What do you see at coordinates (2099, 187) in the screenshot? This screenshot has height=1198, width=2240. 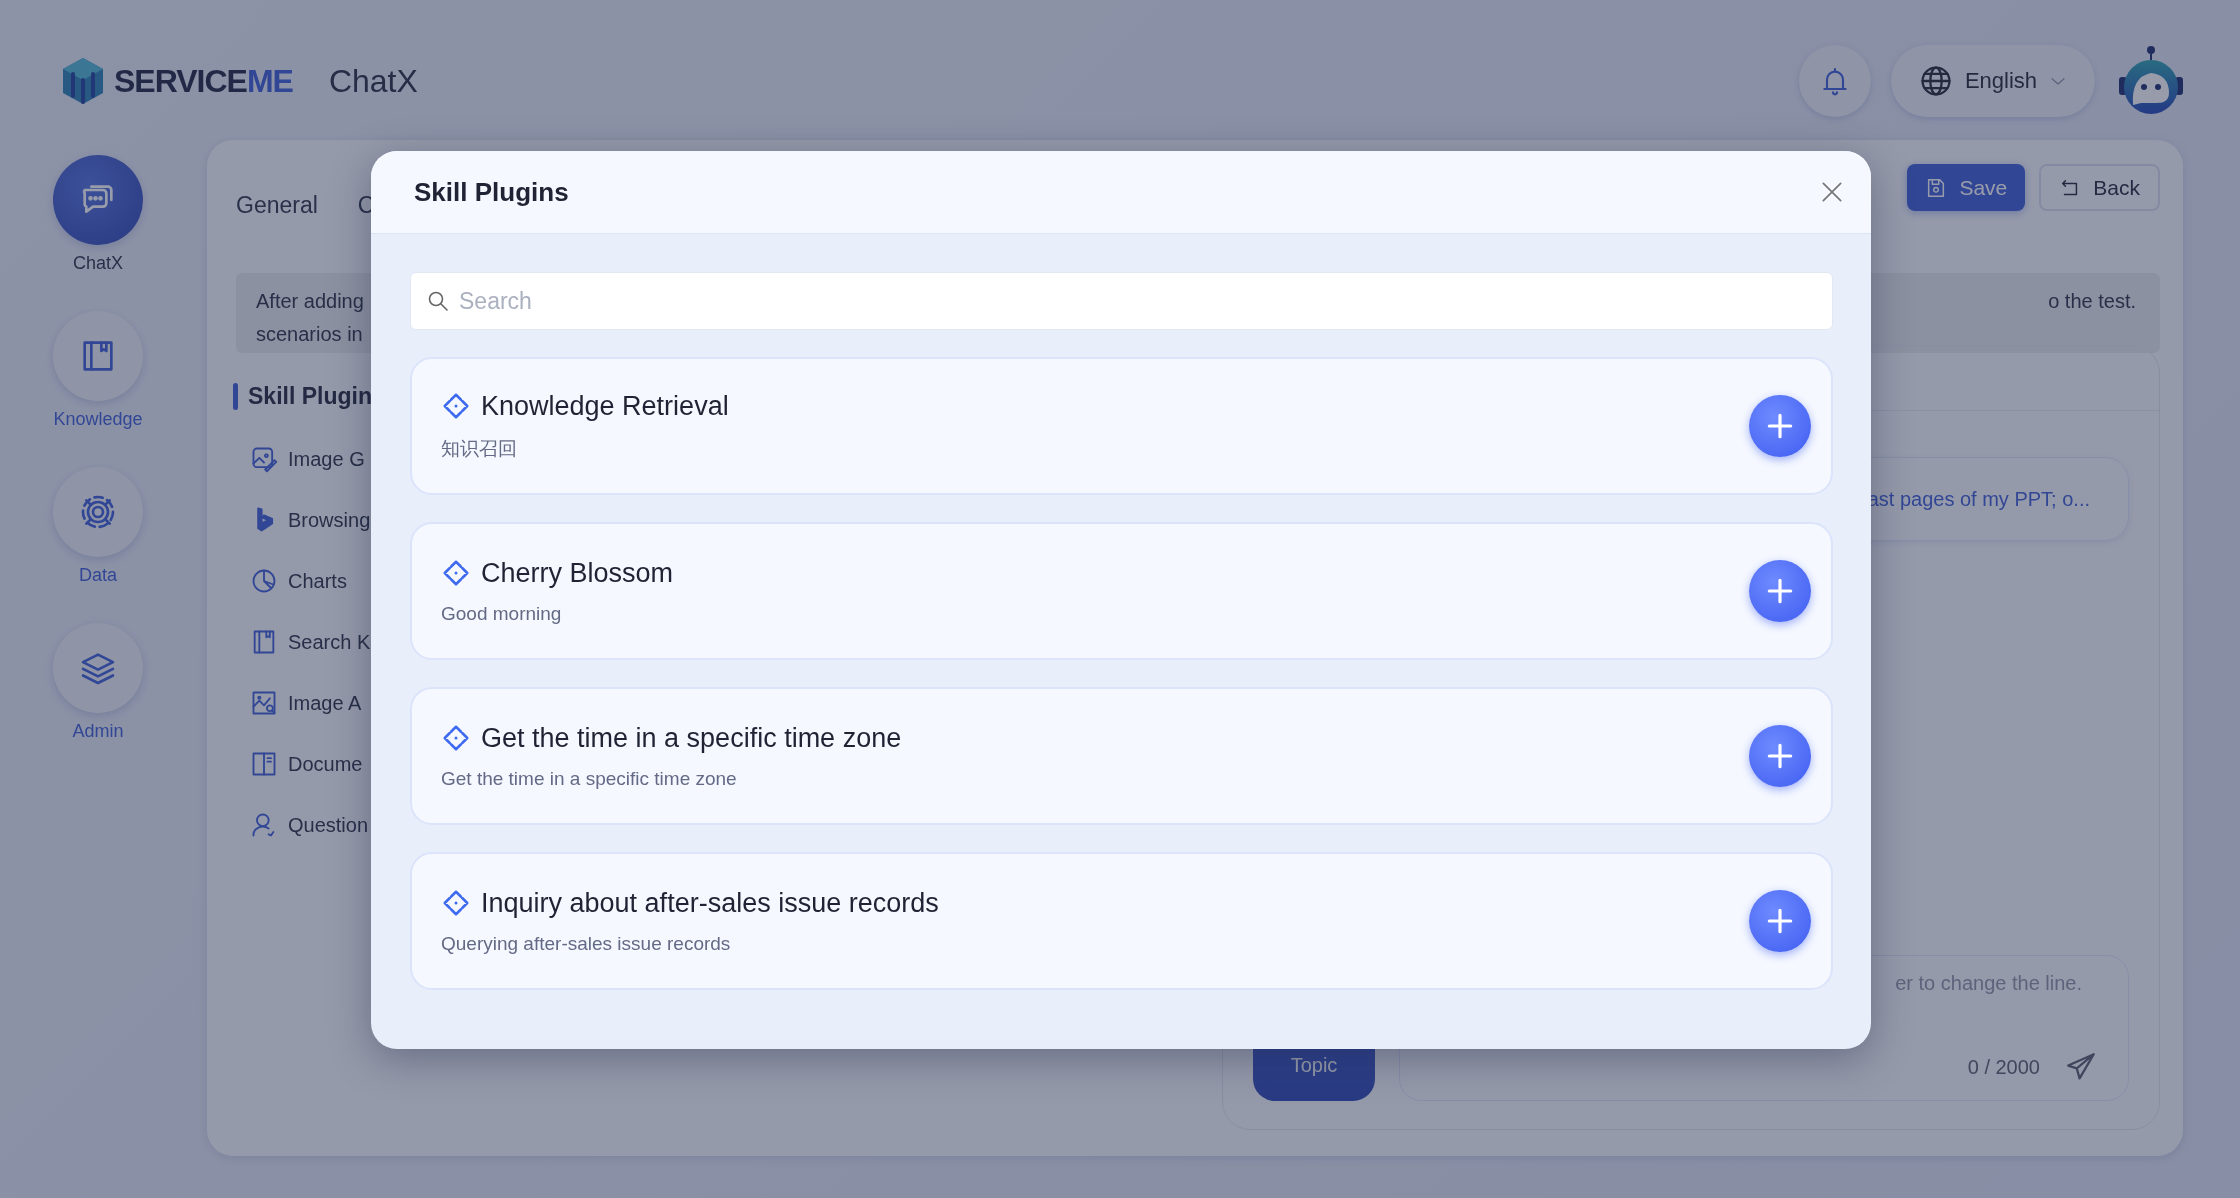 I see `back-button: Back` at bounding box center [2099, 187].